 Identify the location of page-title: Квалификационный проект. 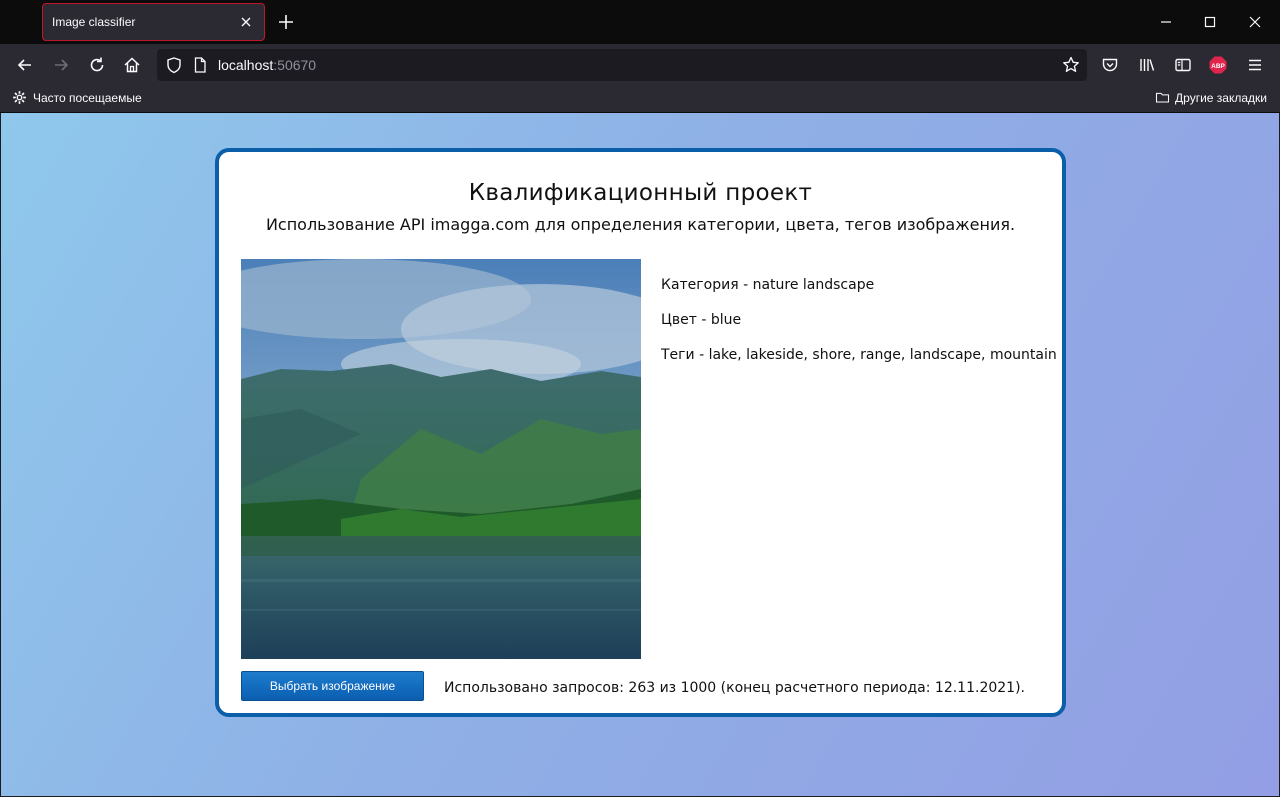
(640, 193).